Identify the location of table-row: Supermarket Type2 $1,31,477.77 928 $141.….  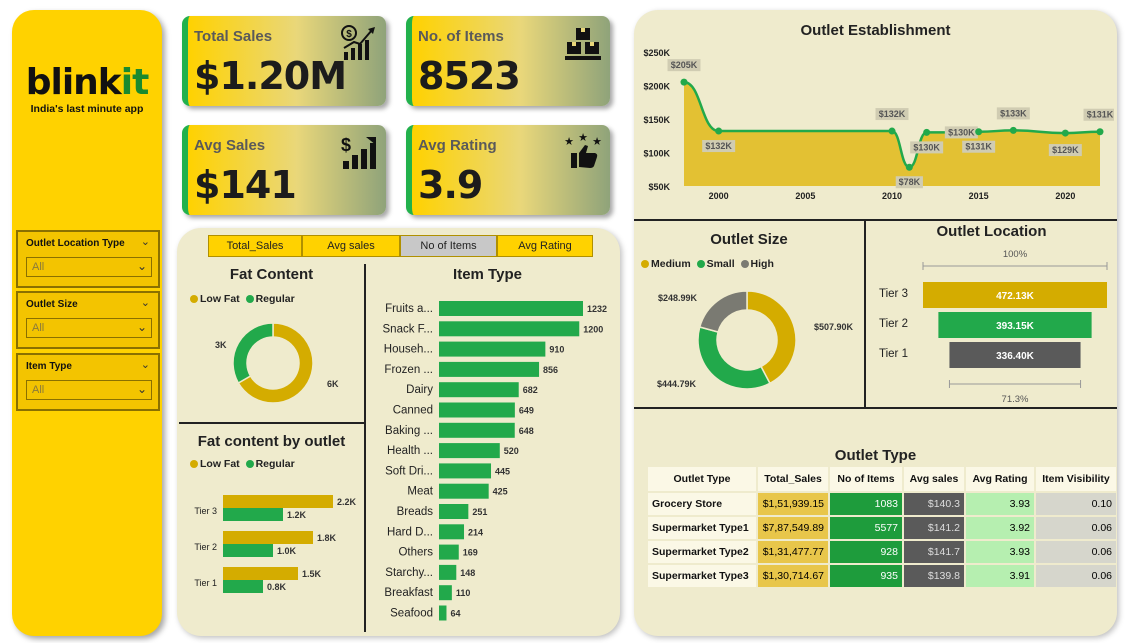
(882, 552).